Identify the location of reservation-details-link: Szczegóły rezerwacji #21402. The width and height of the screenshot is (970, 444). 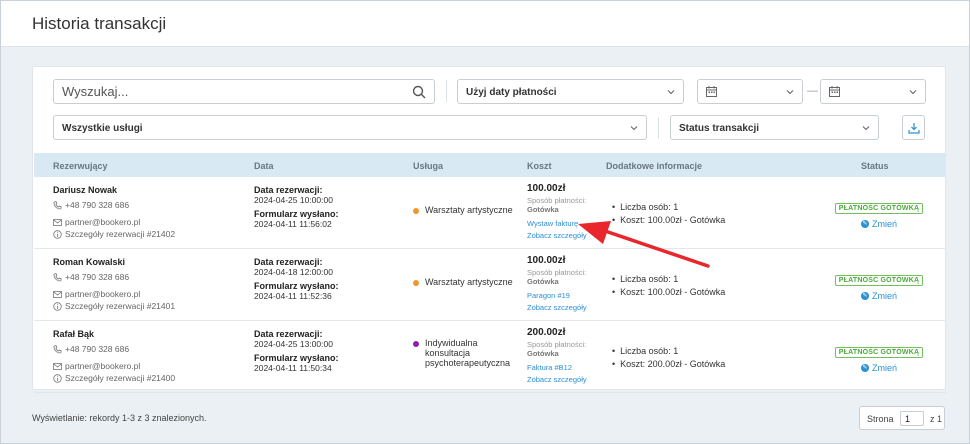
(148, 234).